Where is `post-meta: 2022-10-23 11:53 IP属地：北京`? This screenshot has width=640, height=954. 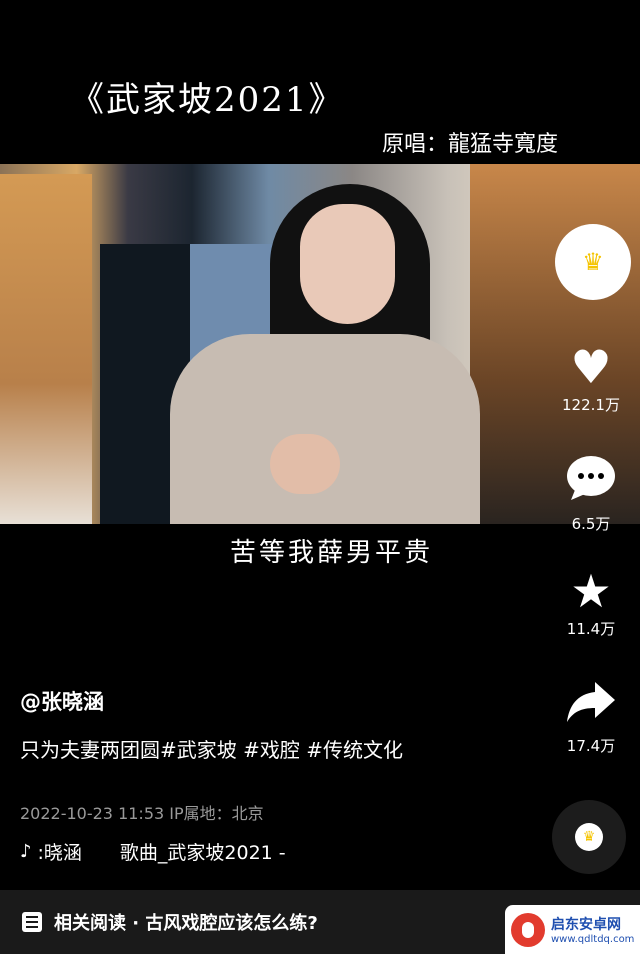
post-meta: 2022-10-23 11:53 IP属地：北京 is located at coordinates (142, 813).